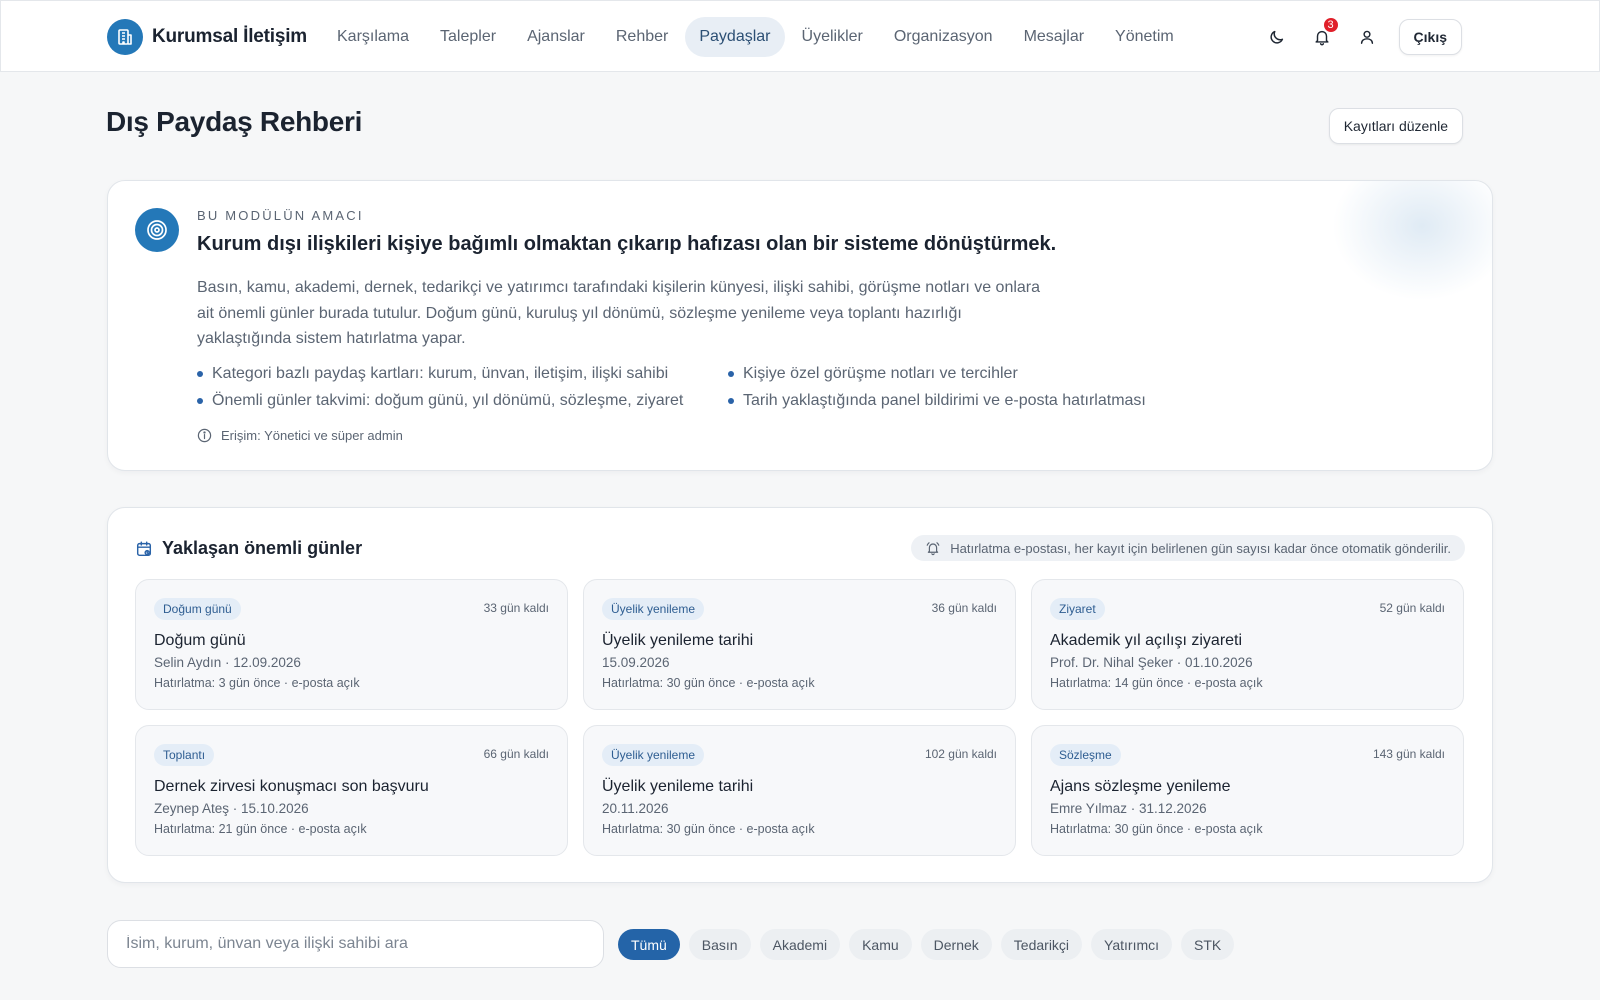 This screenshot has width=1600, height=1000. Describe the element at coordinates (355, 944) in the screenshot. I see `search-input` at that location.